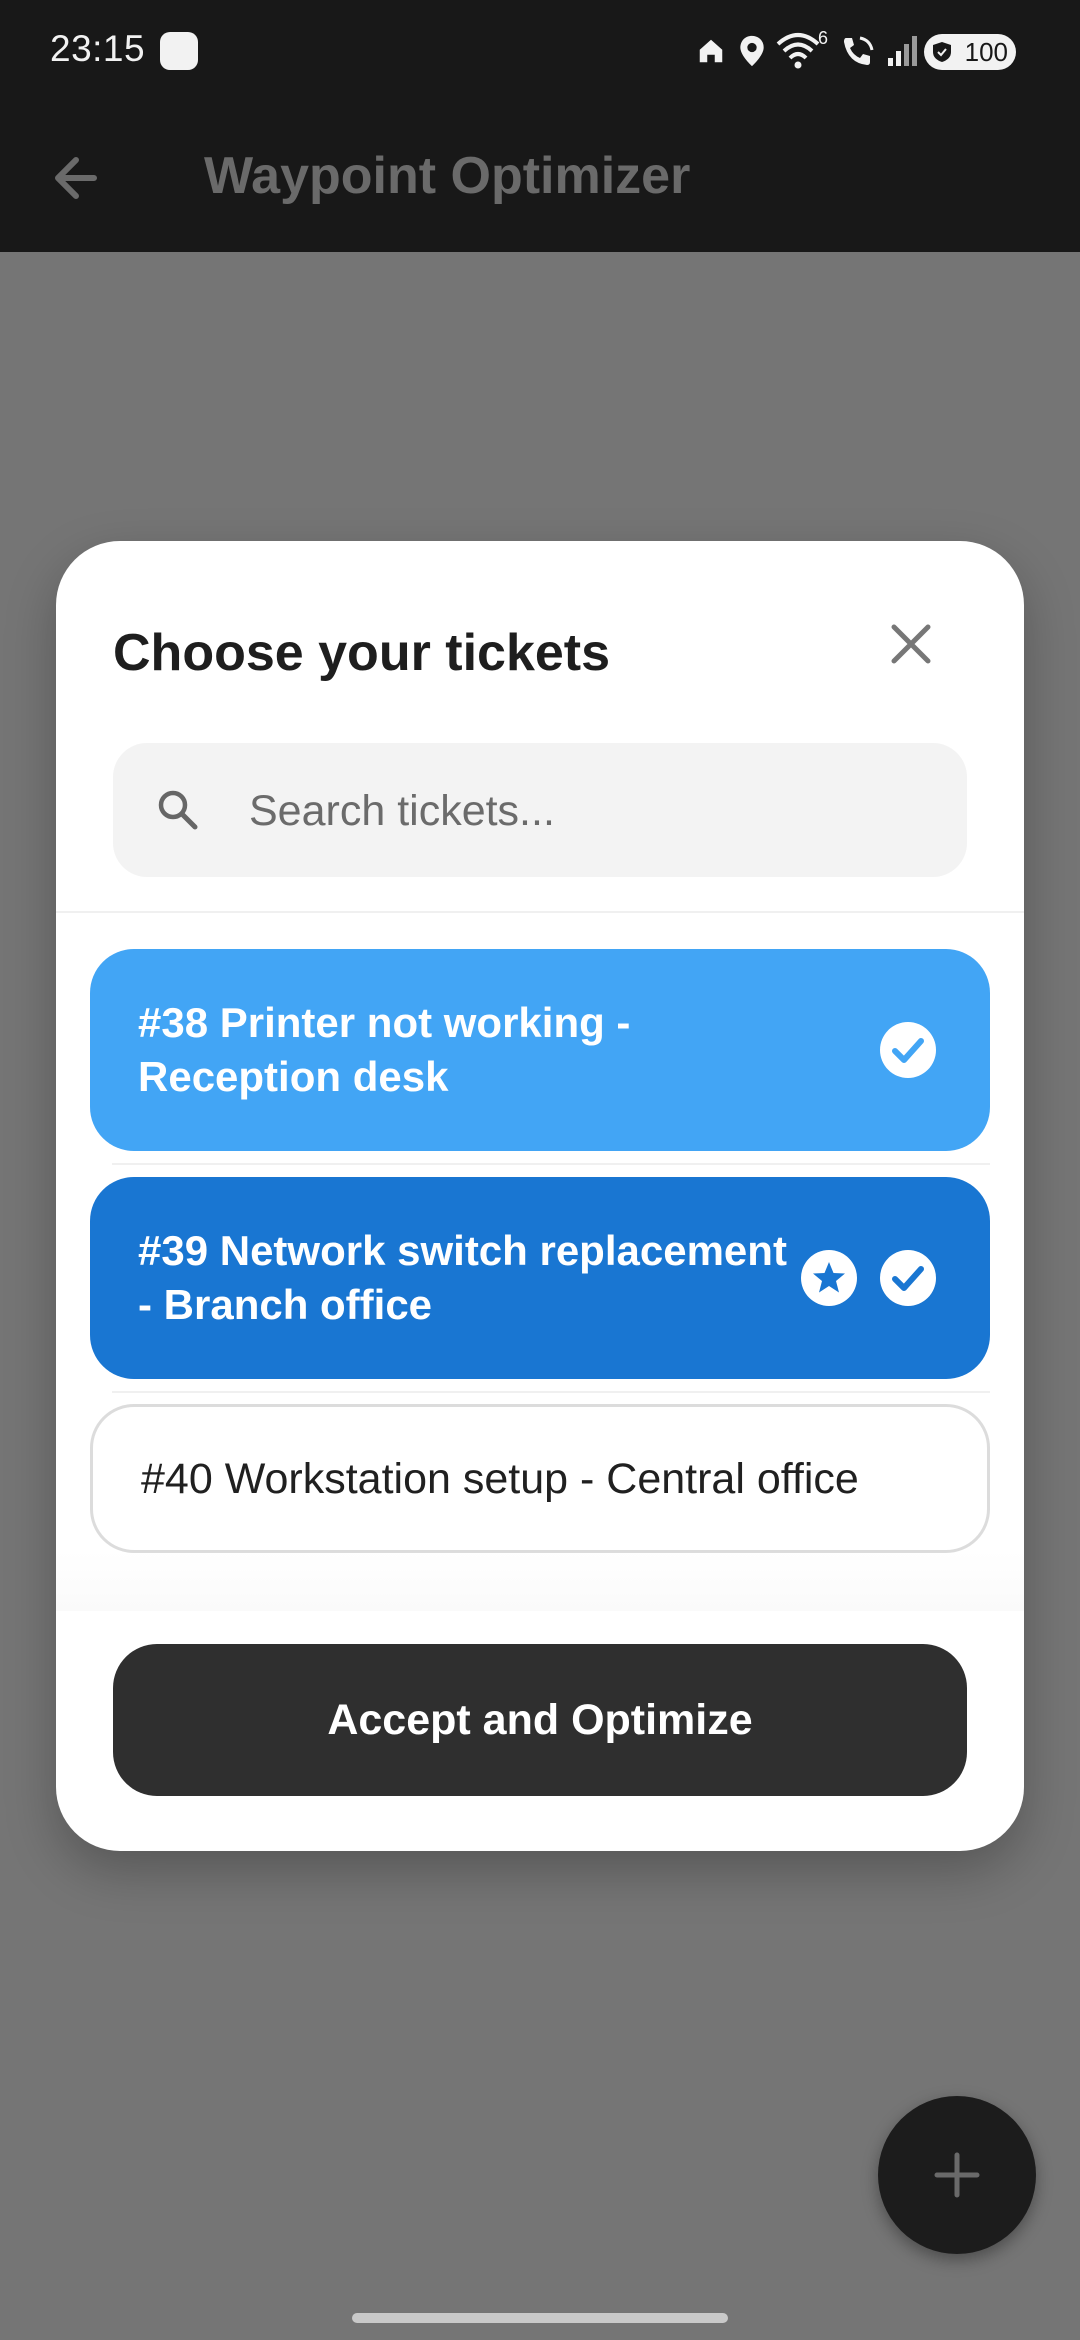 The image size is (1080, 2340). I want to click on list-fade, so click(540, 1581).